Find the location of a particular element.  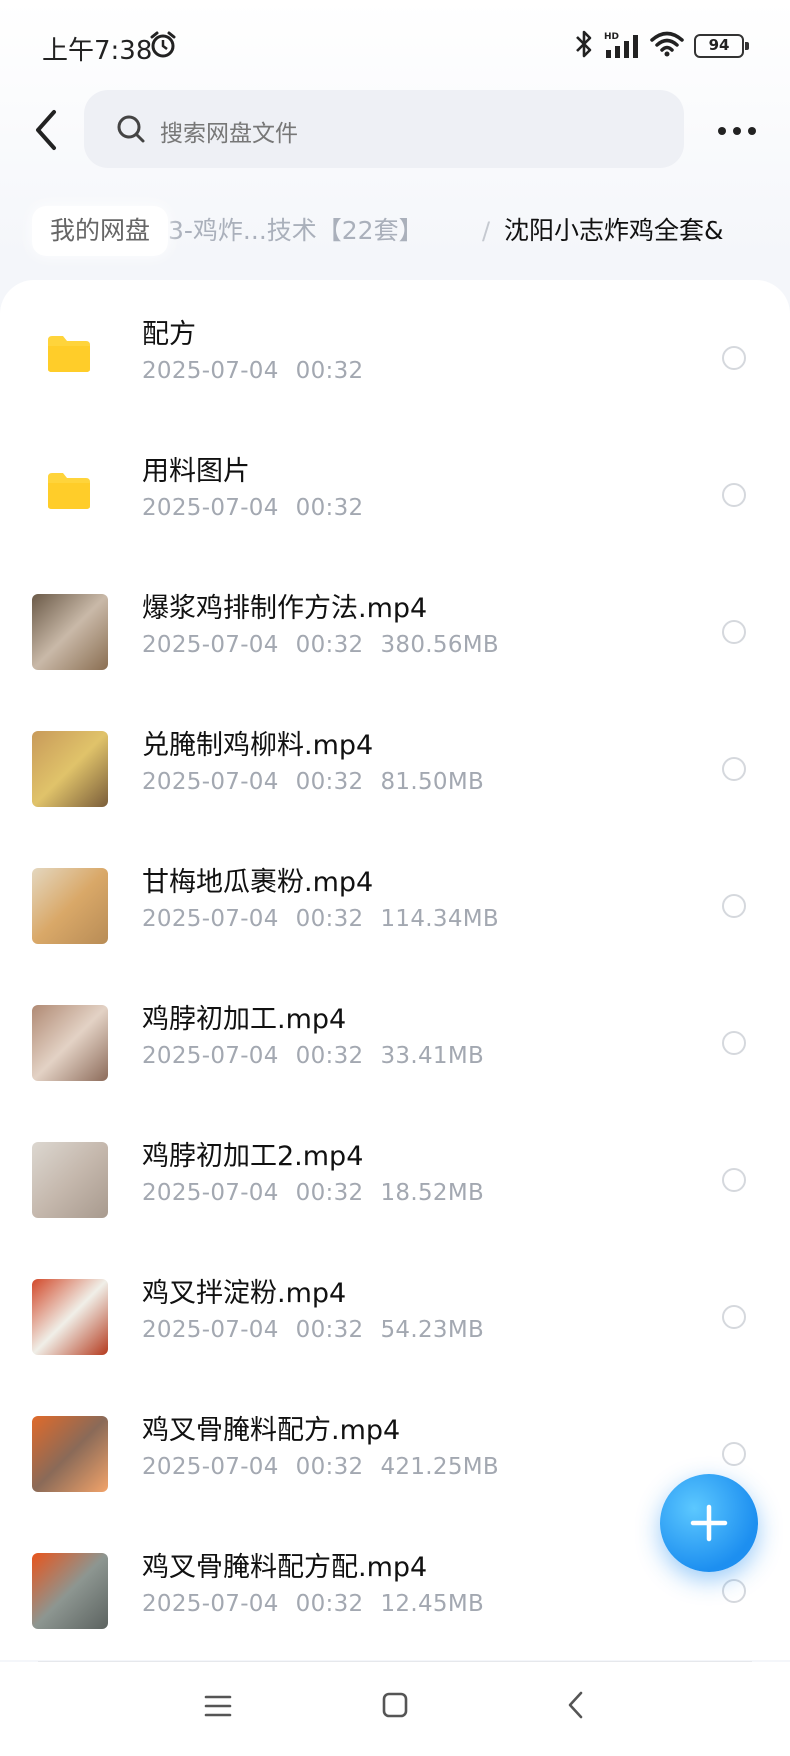

file-size: 12.45MB is located at coordinates (432, 1604).